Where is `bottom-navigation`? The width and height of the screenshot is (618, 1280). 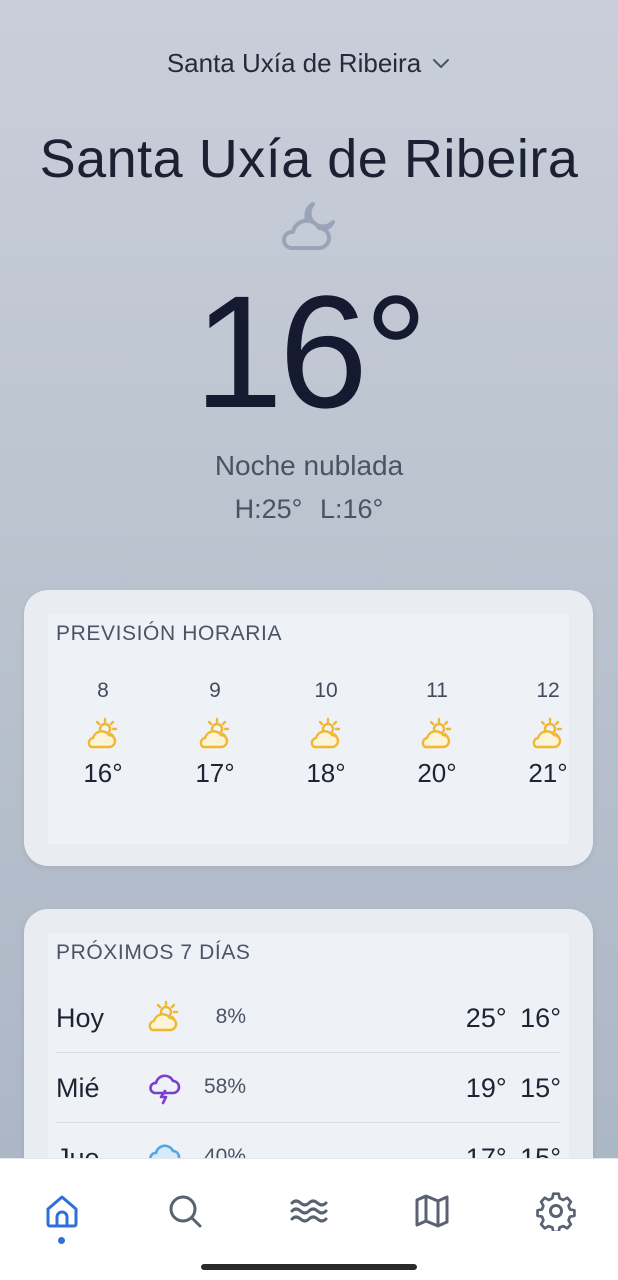 bottom-navigation is located at coordinates (309, 1219).